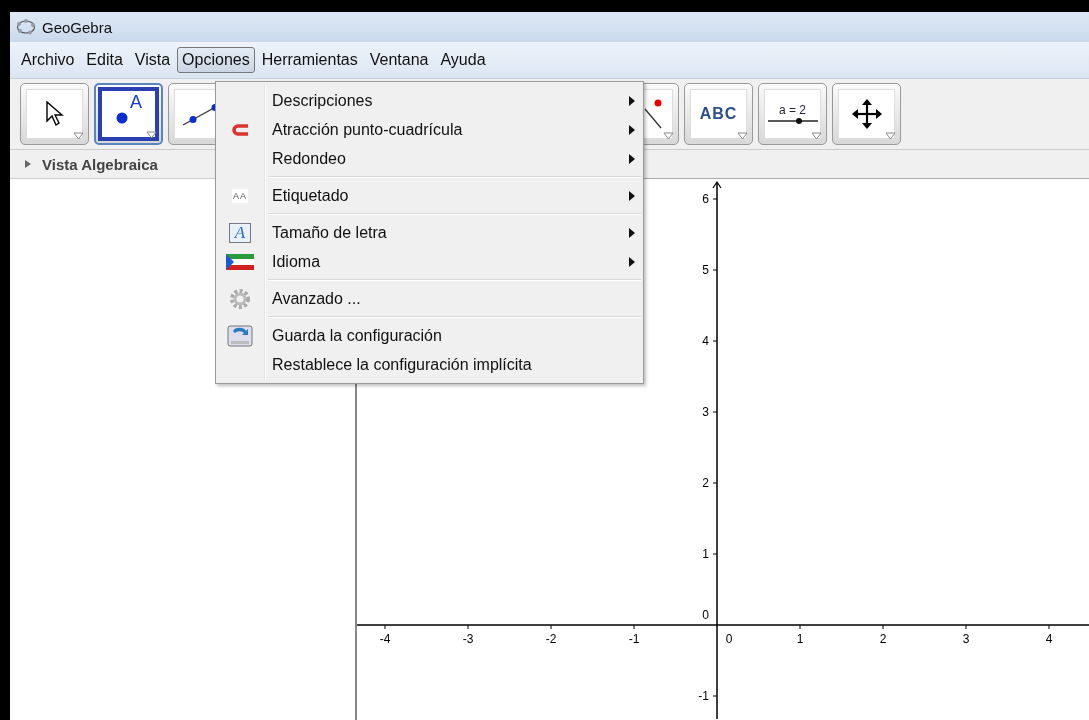 The width and height of the screenshot is (1089, 720). I want to click on menu-entry: A Tamaño de letra, so click(429, 232).